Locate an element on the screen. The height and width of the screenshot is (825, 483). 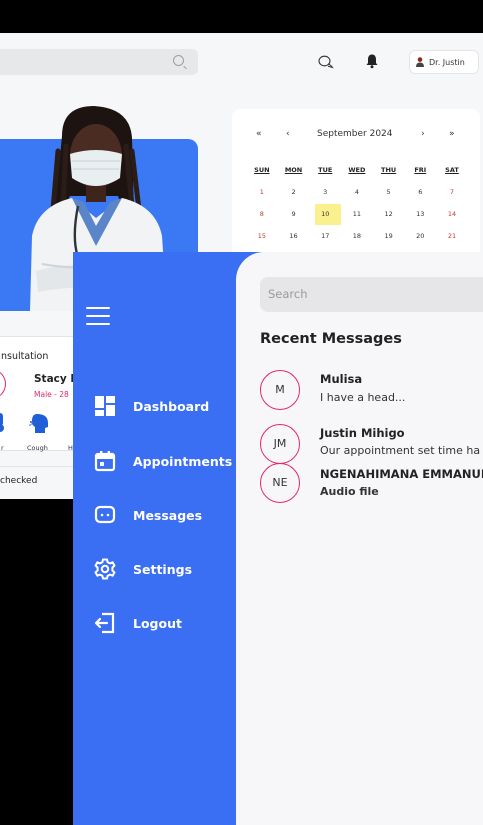
weekday-label: SAT is located at coordinates (452, 170).